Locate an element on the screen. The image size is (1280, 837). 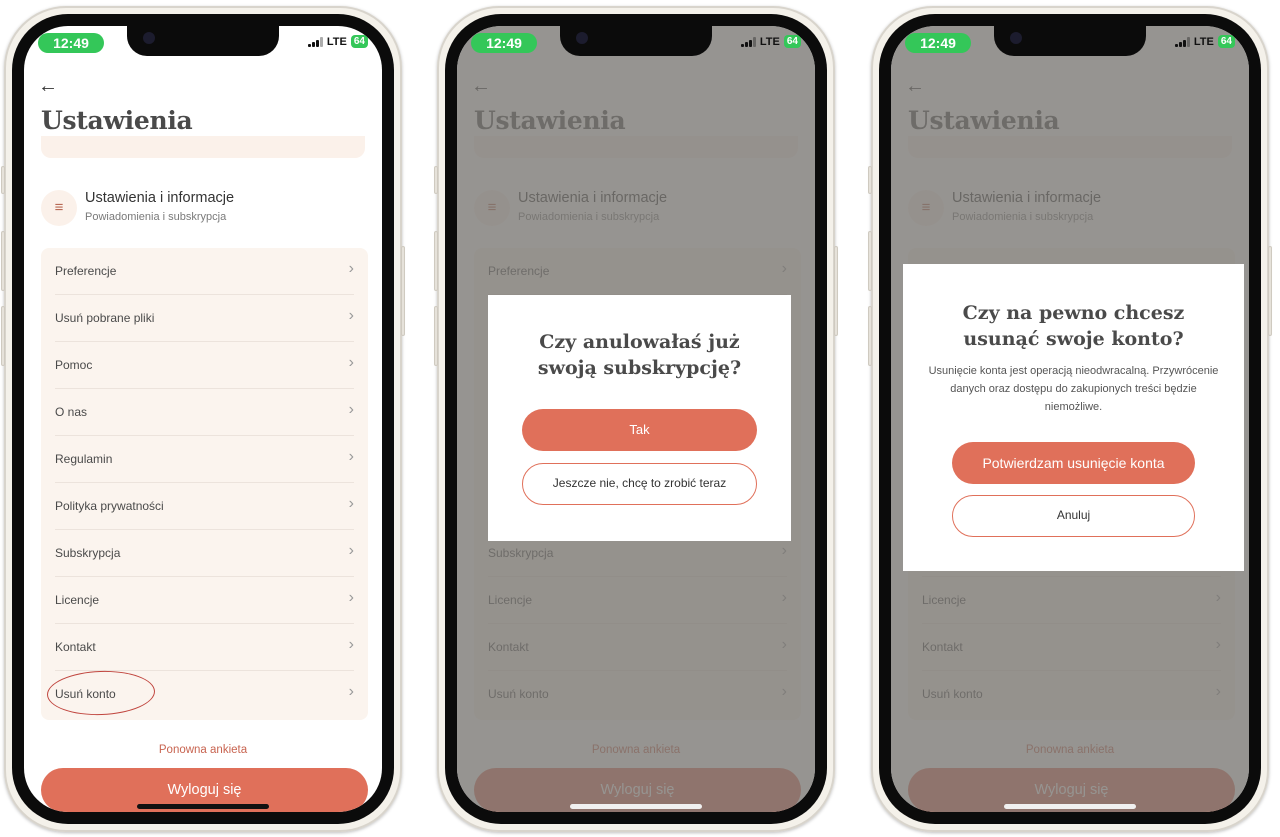
menu-item-terms: Regulamin › is located at coordinates (204, 459).